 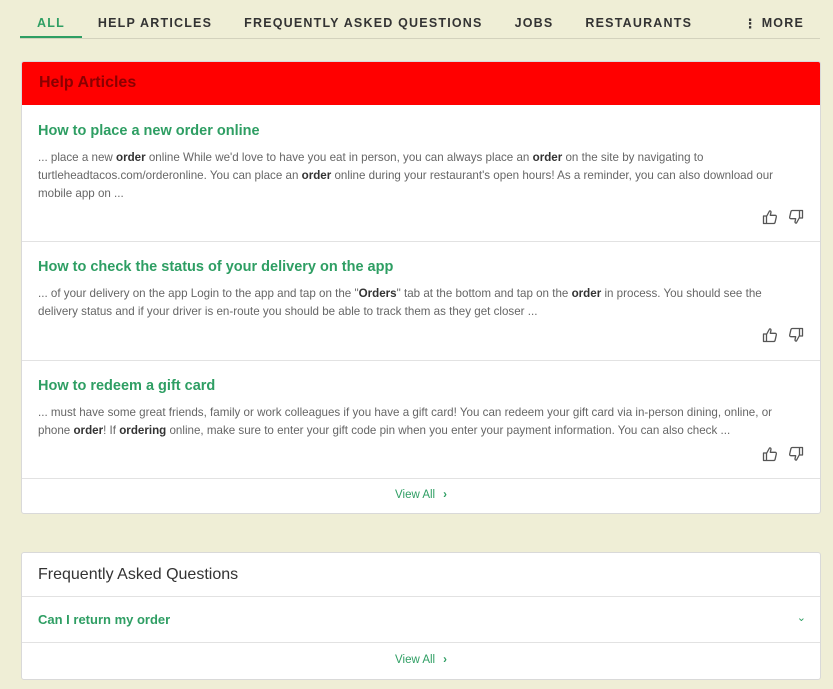 I want to click on tab-faq: Frequently Asked Questions, so click(x=363, y=19).